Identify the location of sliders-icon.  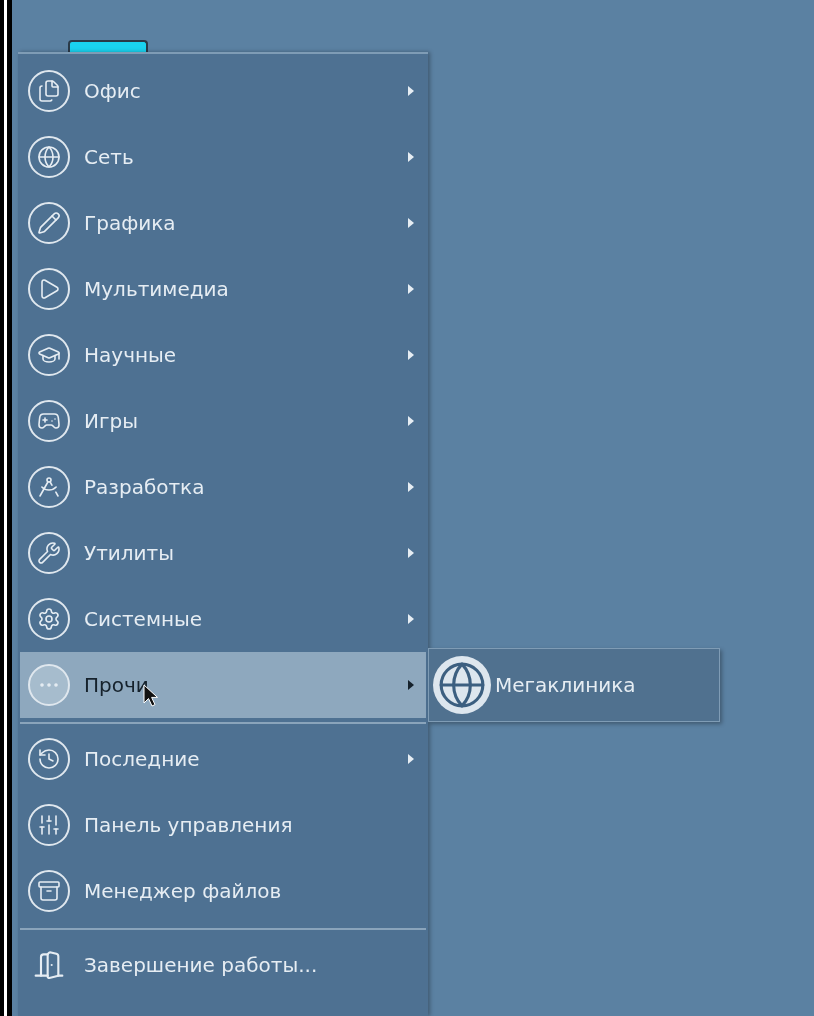
(49, 825).